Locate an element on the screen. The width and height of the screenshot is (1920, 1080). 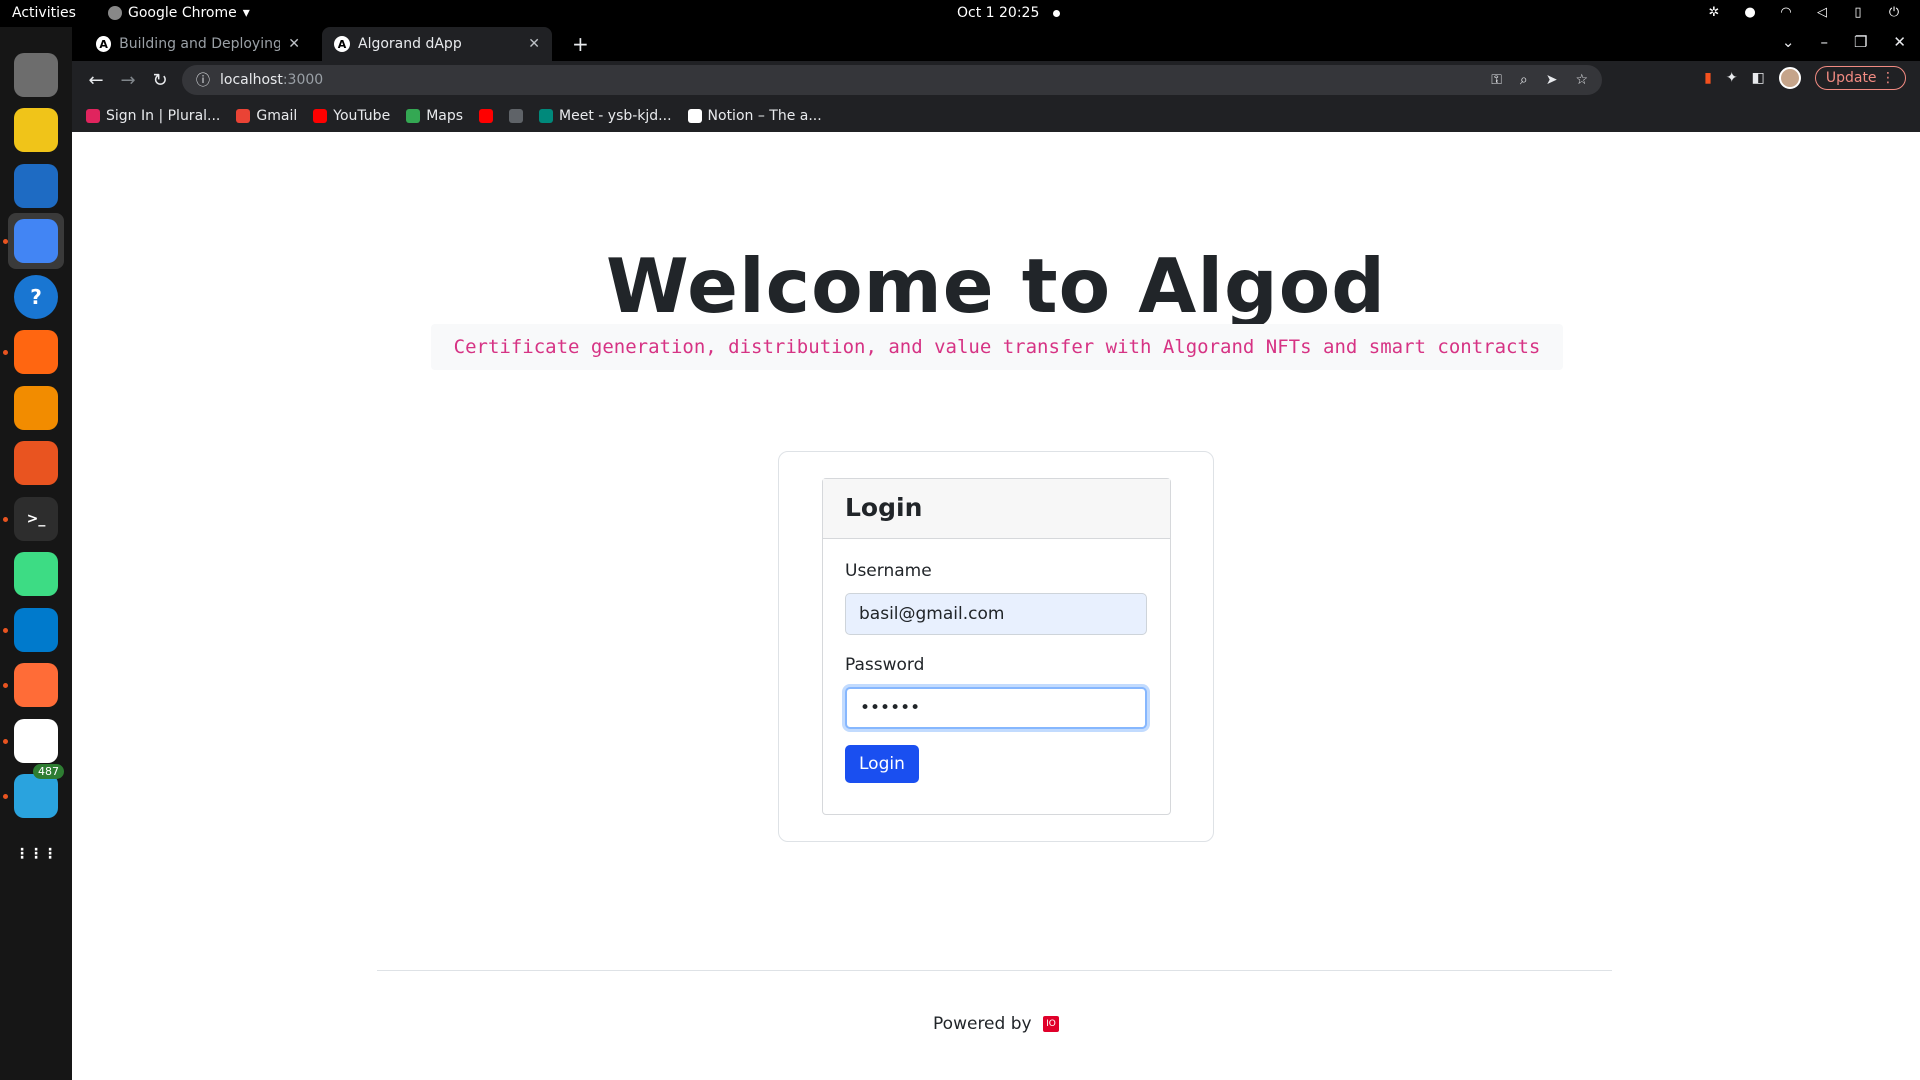
vlc-icon is located at coordinates (36, 408).